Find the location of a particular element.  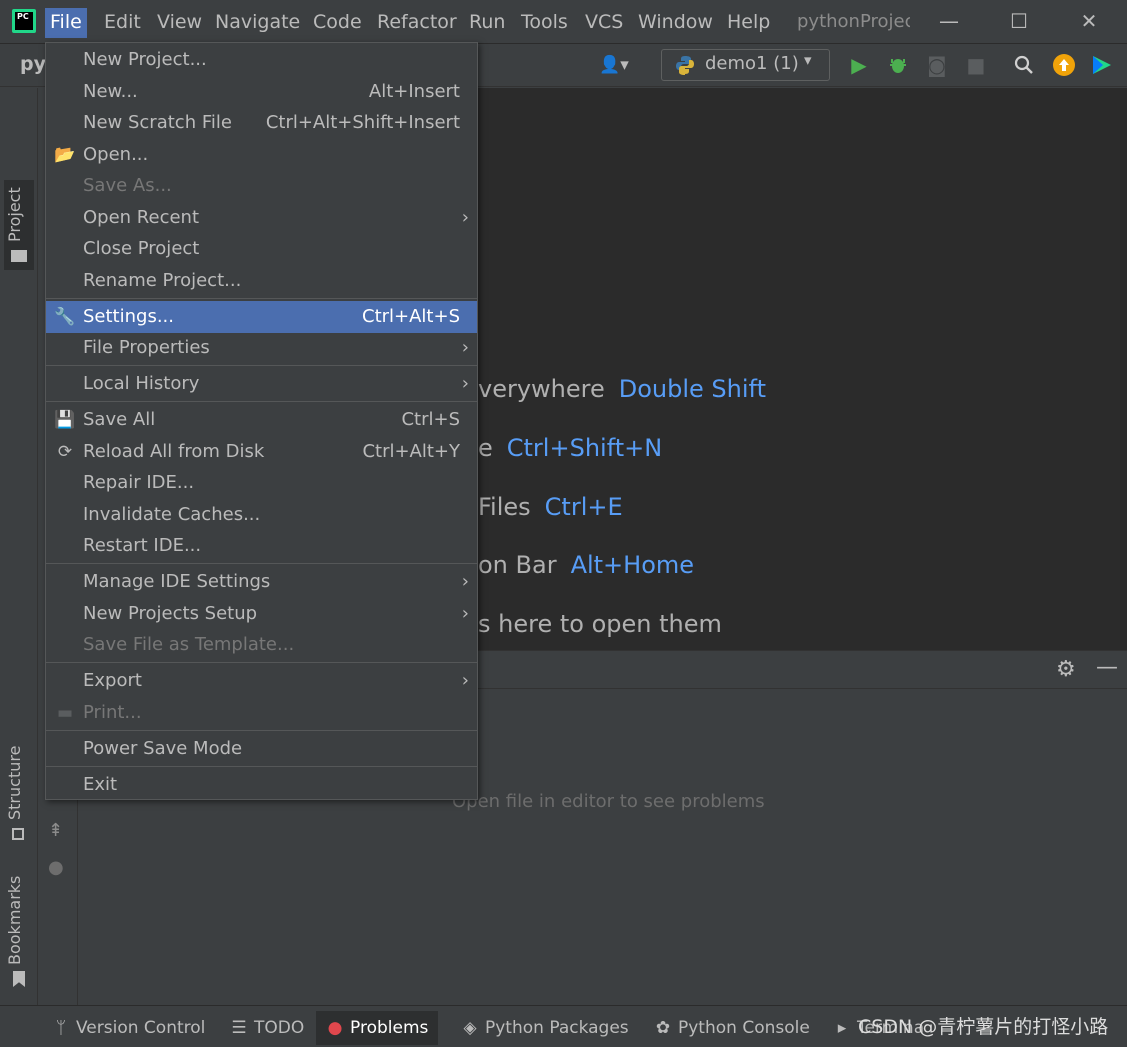

run-config-selector: demo1 (1) ▾ is located at coordinates (745, 65).